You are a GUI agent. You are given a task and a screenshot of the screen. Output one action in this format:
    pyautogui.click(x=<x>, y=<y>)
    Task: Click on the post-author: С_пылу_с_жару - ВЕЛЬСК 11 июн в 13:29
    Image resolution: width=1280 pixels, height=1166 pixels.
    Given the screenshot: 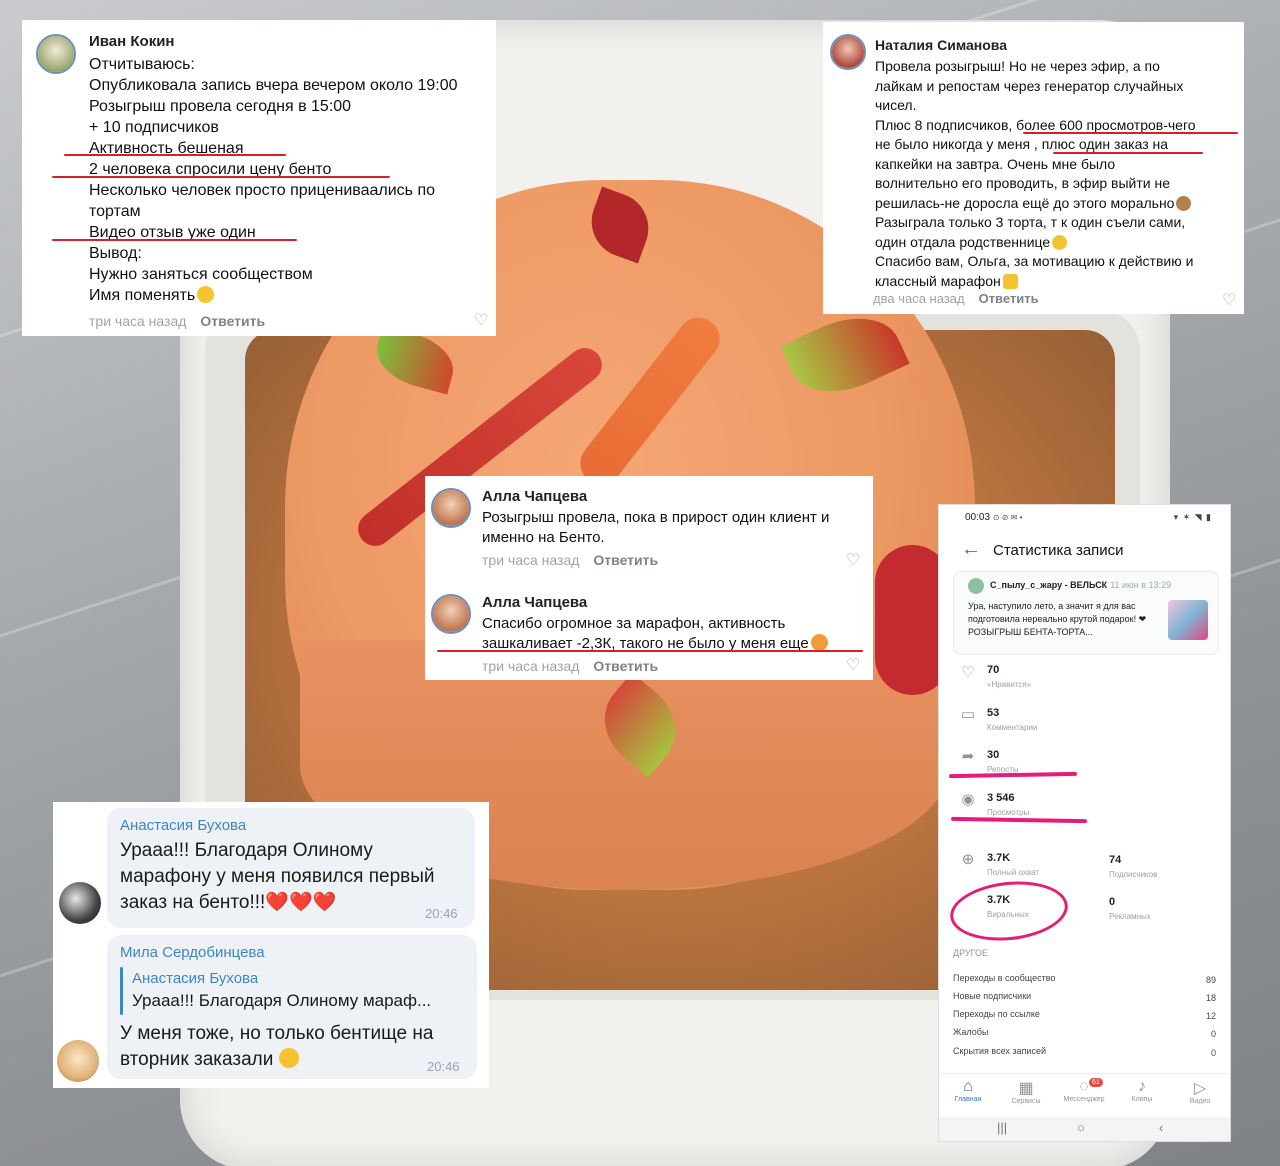 What is the action you would take?
    pyautogui.click(x=1081, y=585)
    